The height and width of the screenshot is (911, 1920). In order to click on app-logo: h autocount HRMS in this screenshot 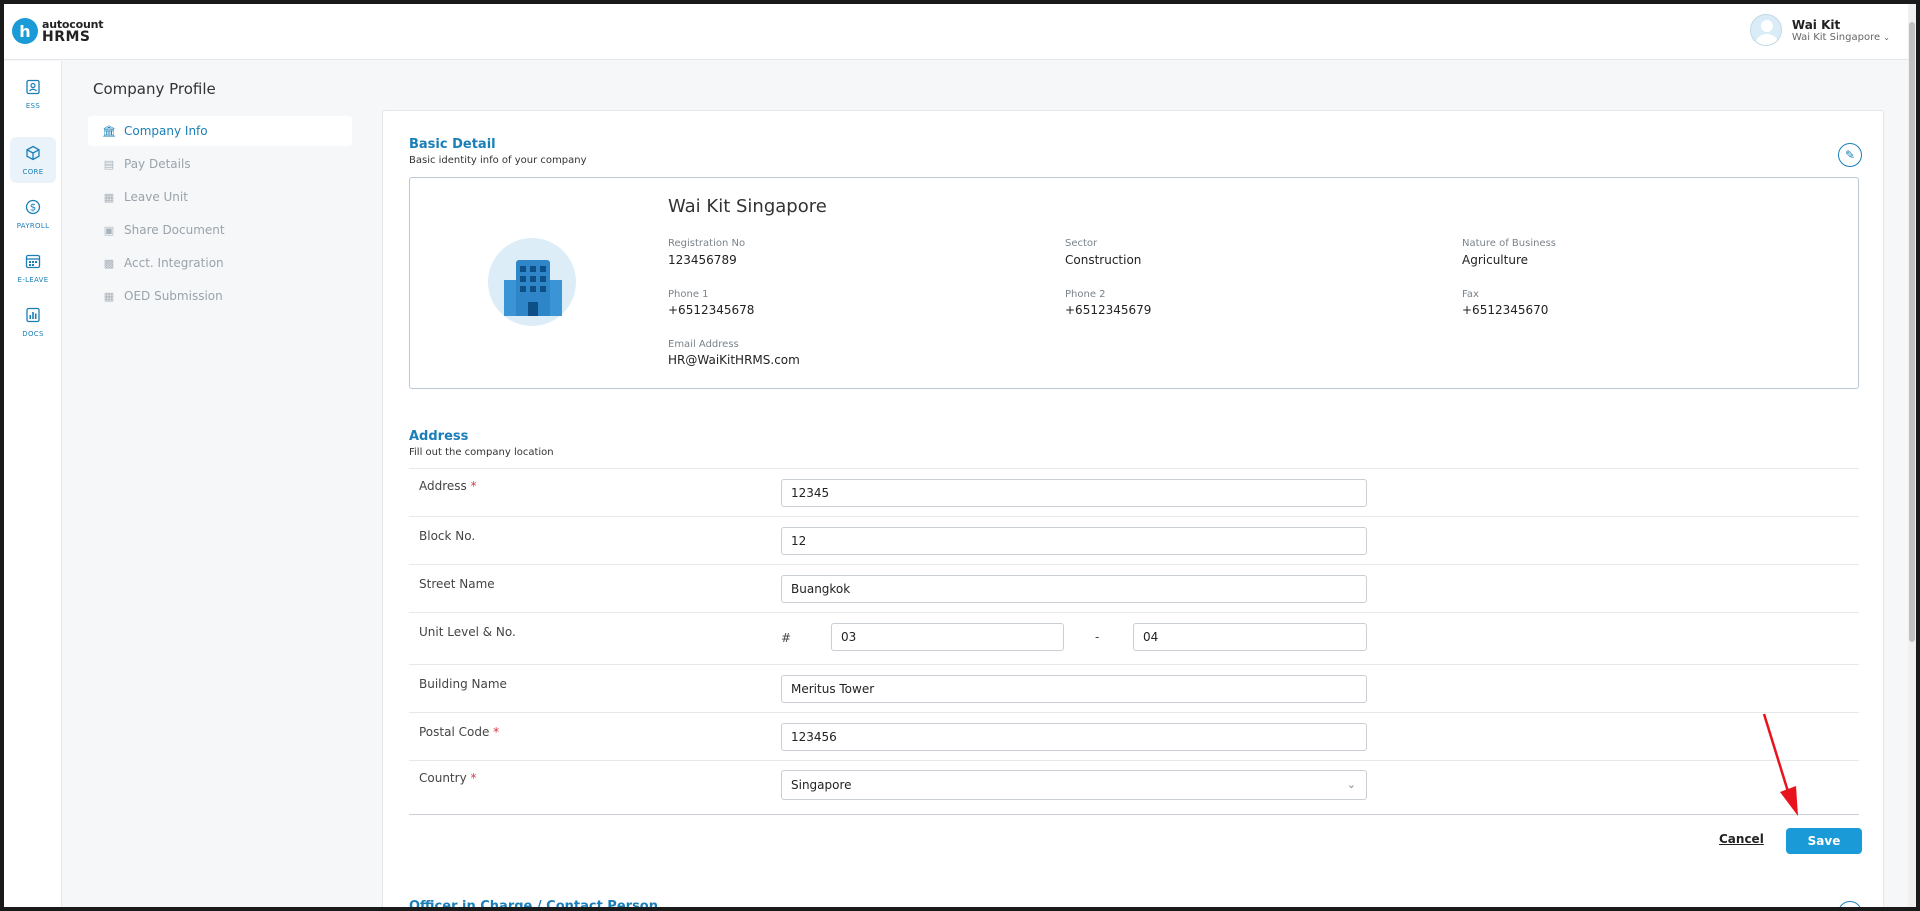, I will do `click(57, 31)`.